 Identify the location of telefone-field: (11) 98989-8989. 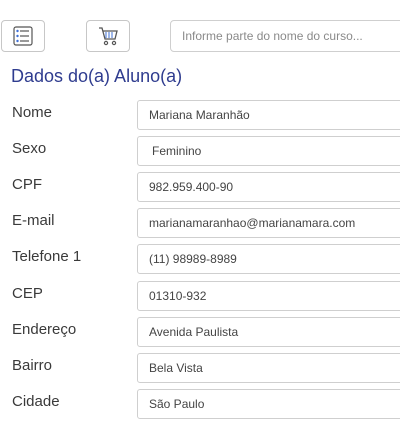
(268, 259).